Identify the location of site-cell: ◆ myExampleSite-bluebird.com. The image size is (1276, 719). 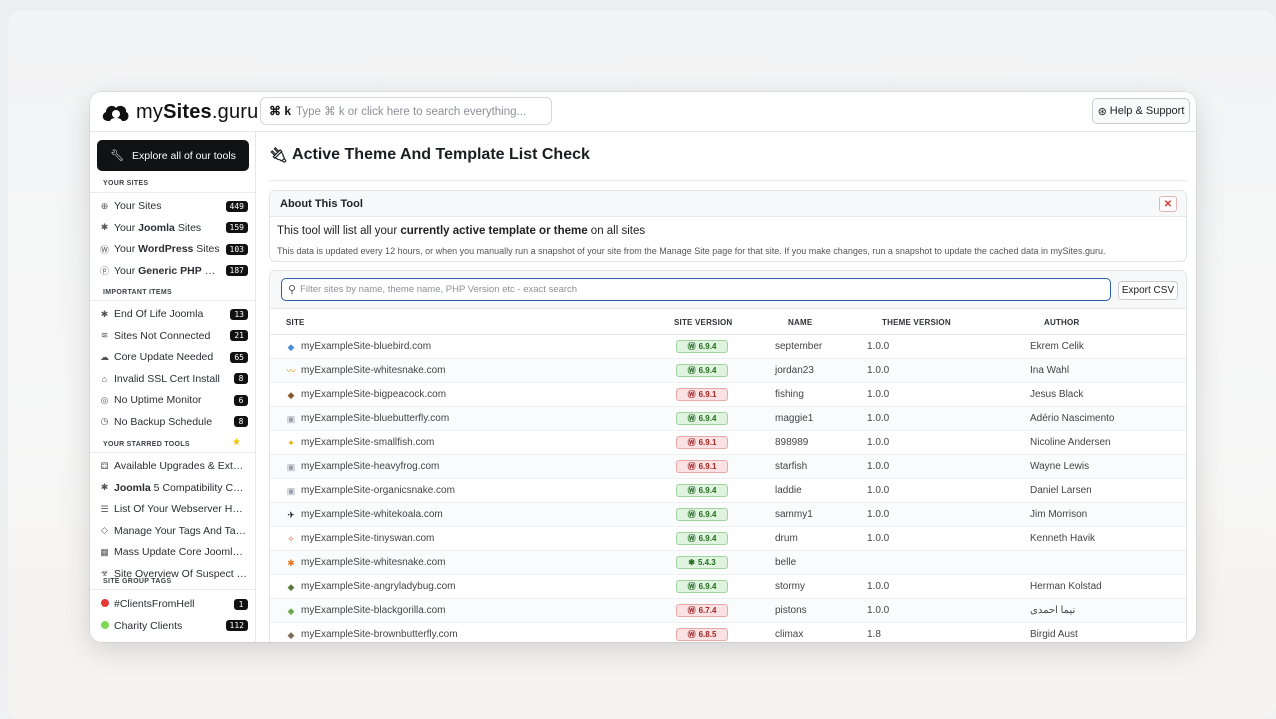
(359, 346).